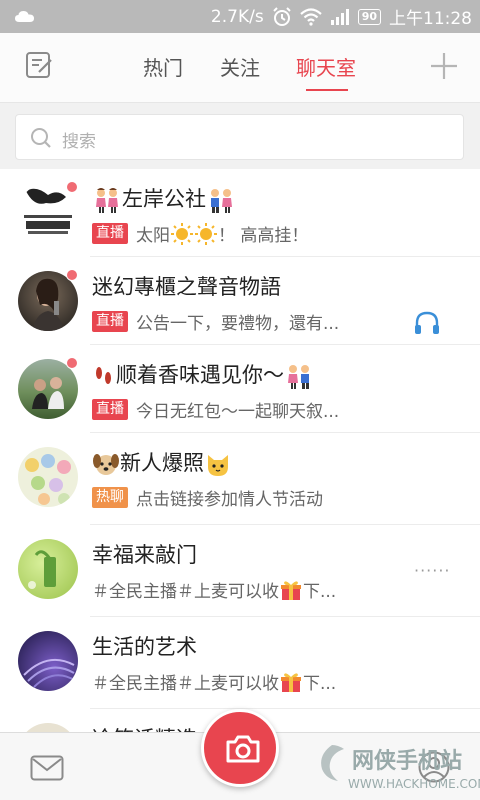 The height and width of the screenshot is (800, 480). I want to click on room-subtitle: 直播 太阳 ！ 高高挂！, so click(200, 233).